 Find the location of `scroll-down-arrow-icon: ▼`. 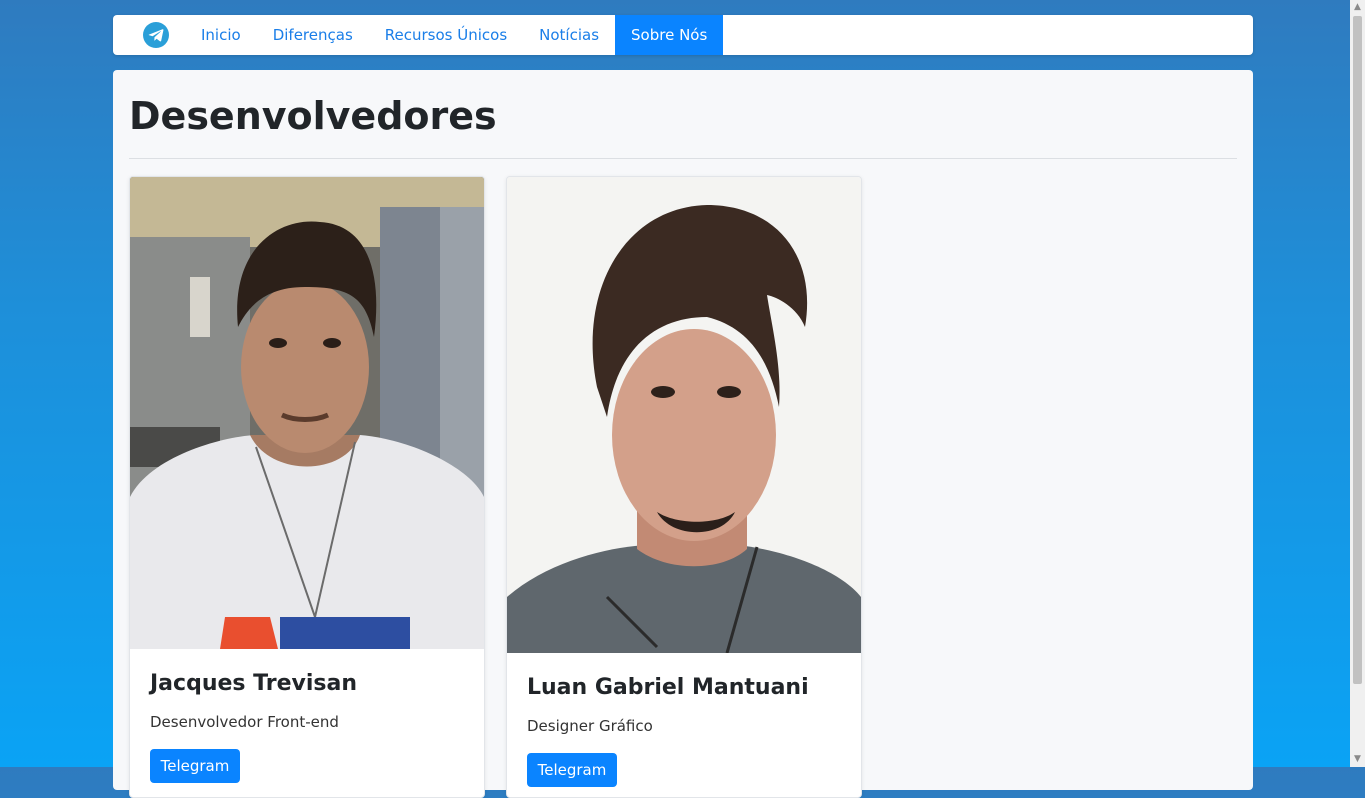

scroll-down-arrow-icon: ▼ is located at coordinates (1357, 759).